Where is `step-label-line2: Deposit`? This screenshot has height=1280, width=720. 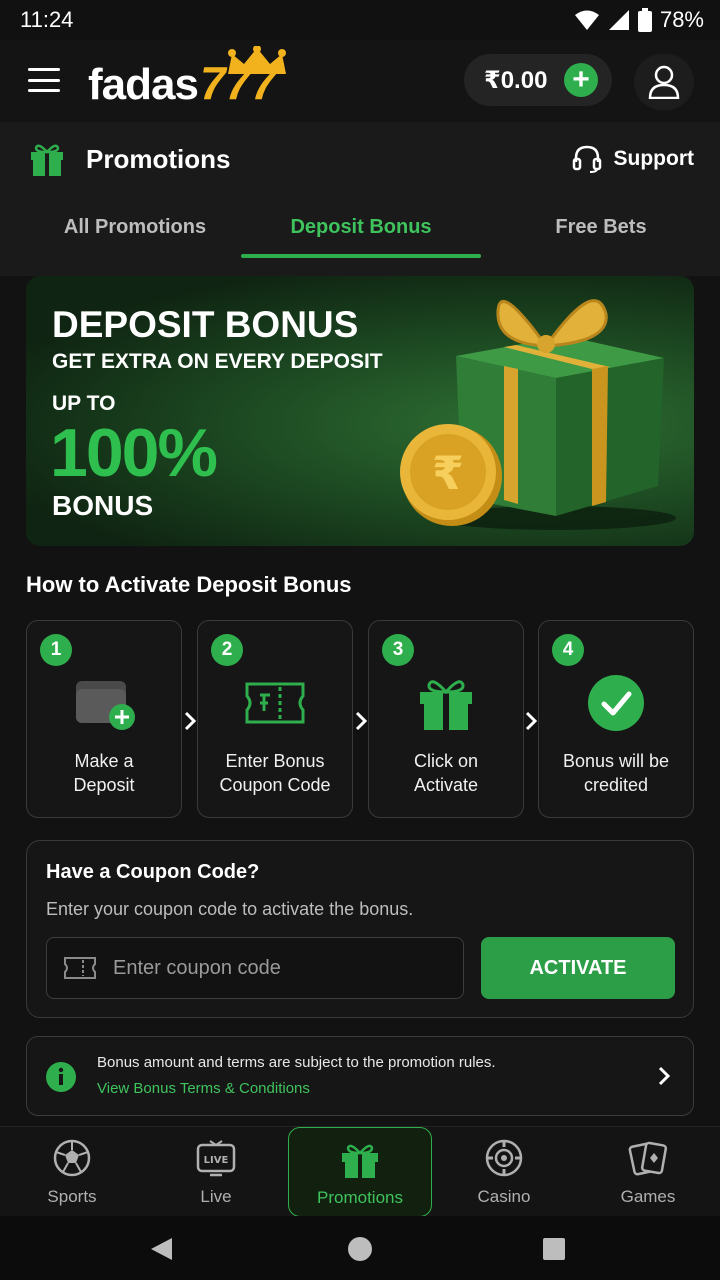 step-label-line2: Deposit is located at coordinates (104, 785).